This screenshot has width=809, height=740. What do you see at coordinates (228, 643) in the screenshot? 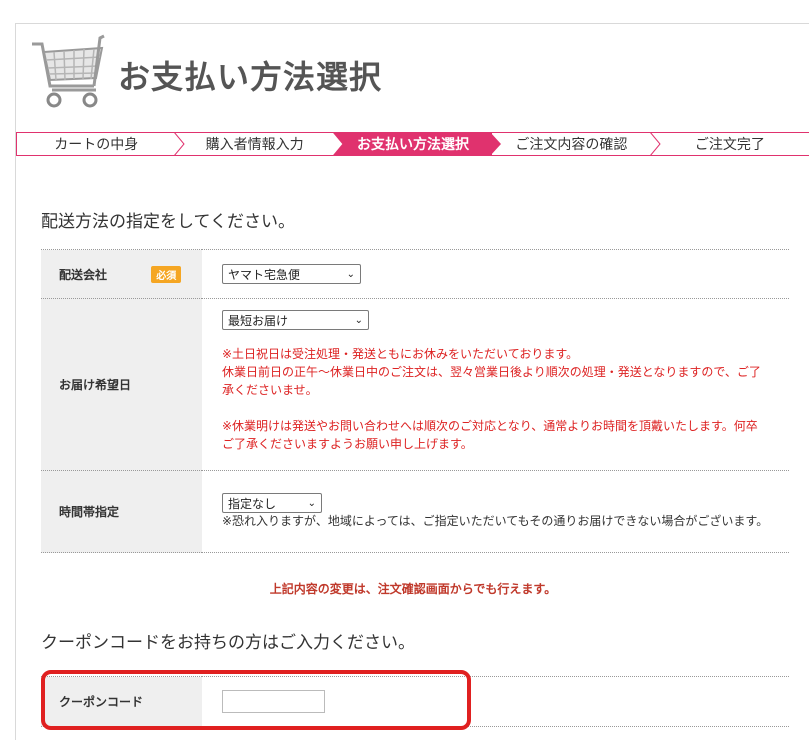
I see `coupon-section-title: クーポンコードをお持ちの方はご入力ください。` at bounding box center [228, 643].